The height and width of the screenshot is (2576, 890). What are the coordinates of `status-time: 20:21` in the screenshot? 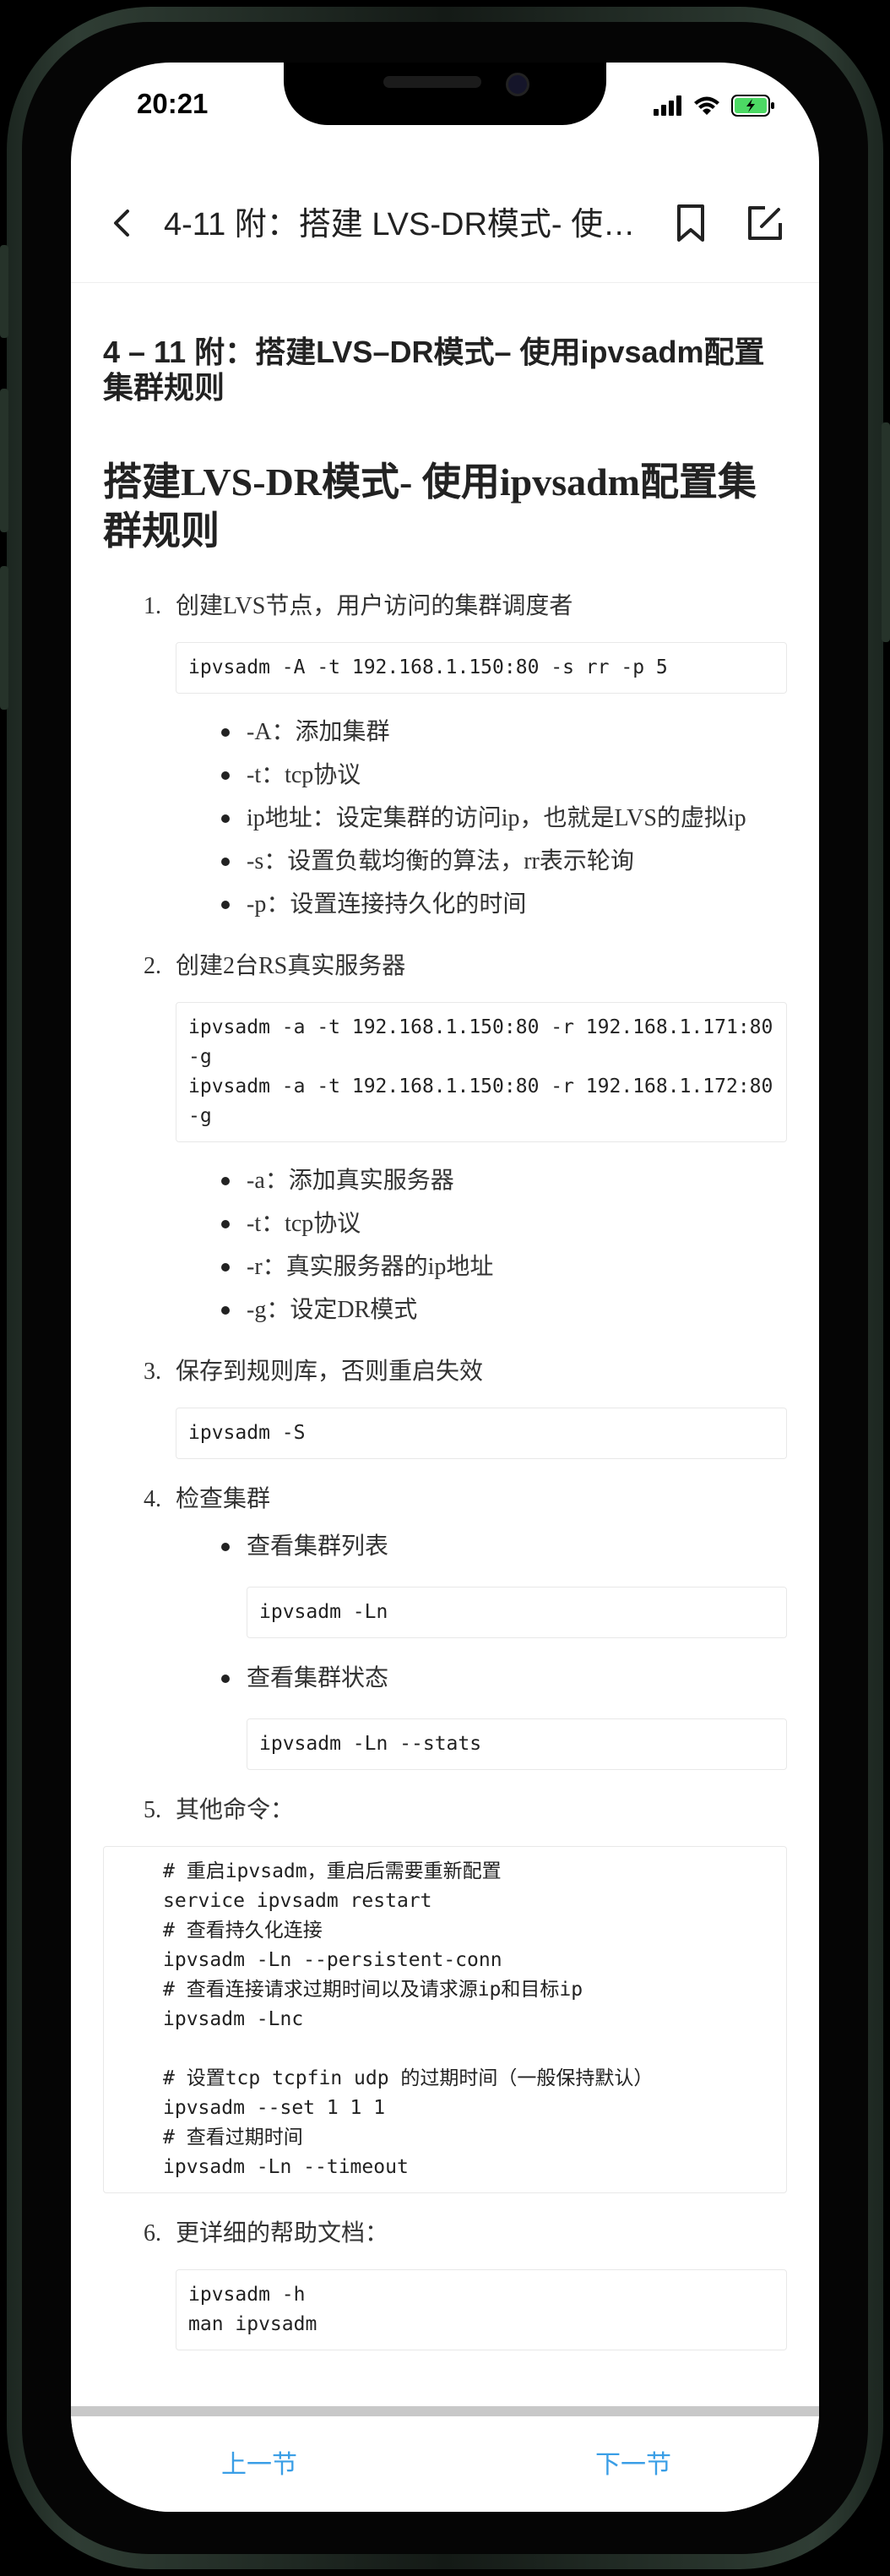 It's located at (173, 103).